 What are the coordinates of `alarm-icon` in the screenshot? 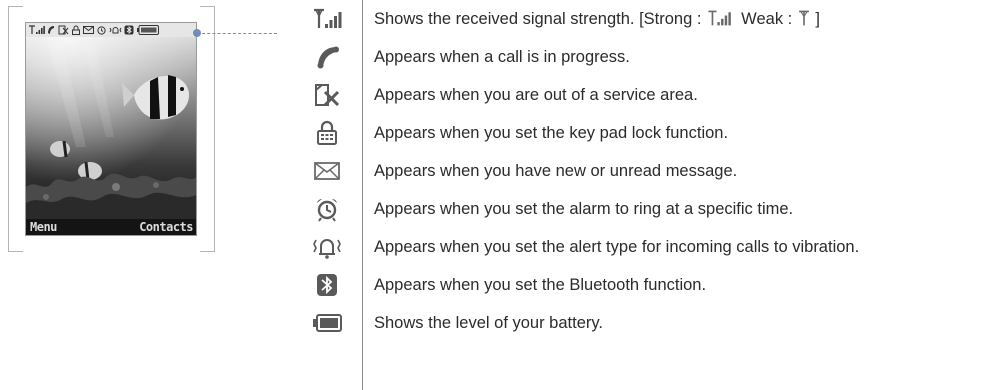 It's located at (101, 30).